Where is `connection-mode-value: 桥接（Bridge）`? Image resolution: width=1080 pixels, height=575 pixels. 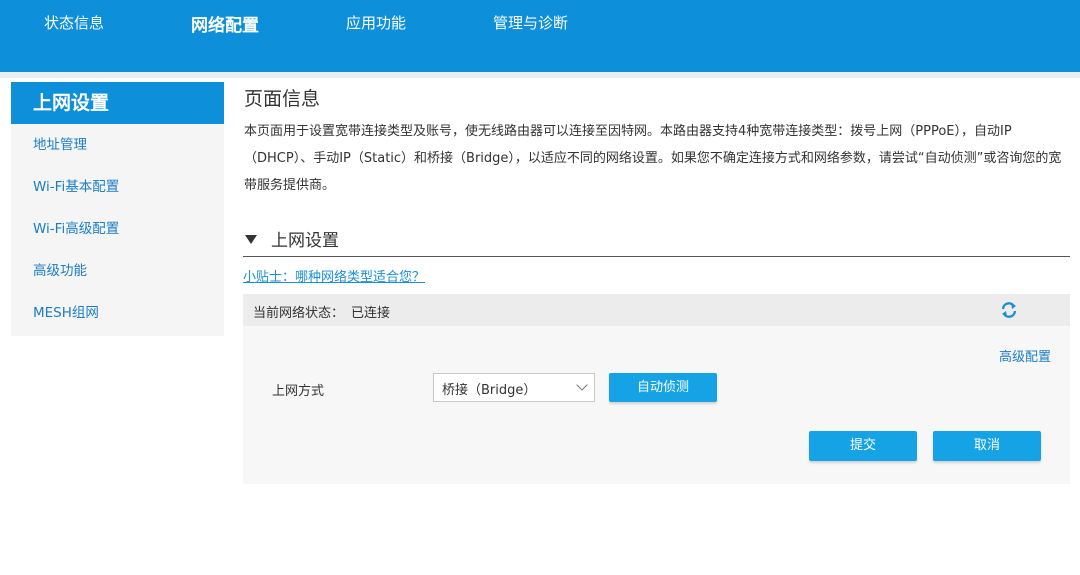 connection-mode-value: 桥接（Bridge） is located at coordinates (489, 390).